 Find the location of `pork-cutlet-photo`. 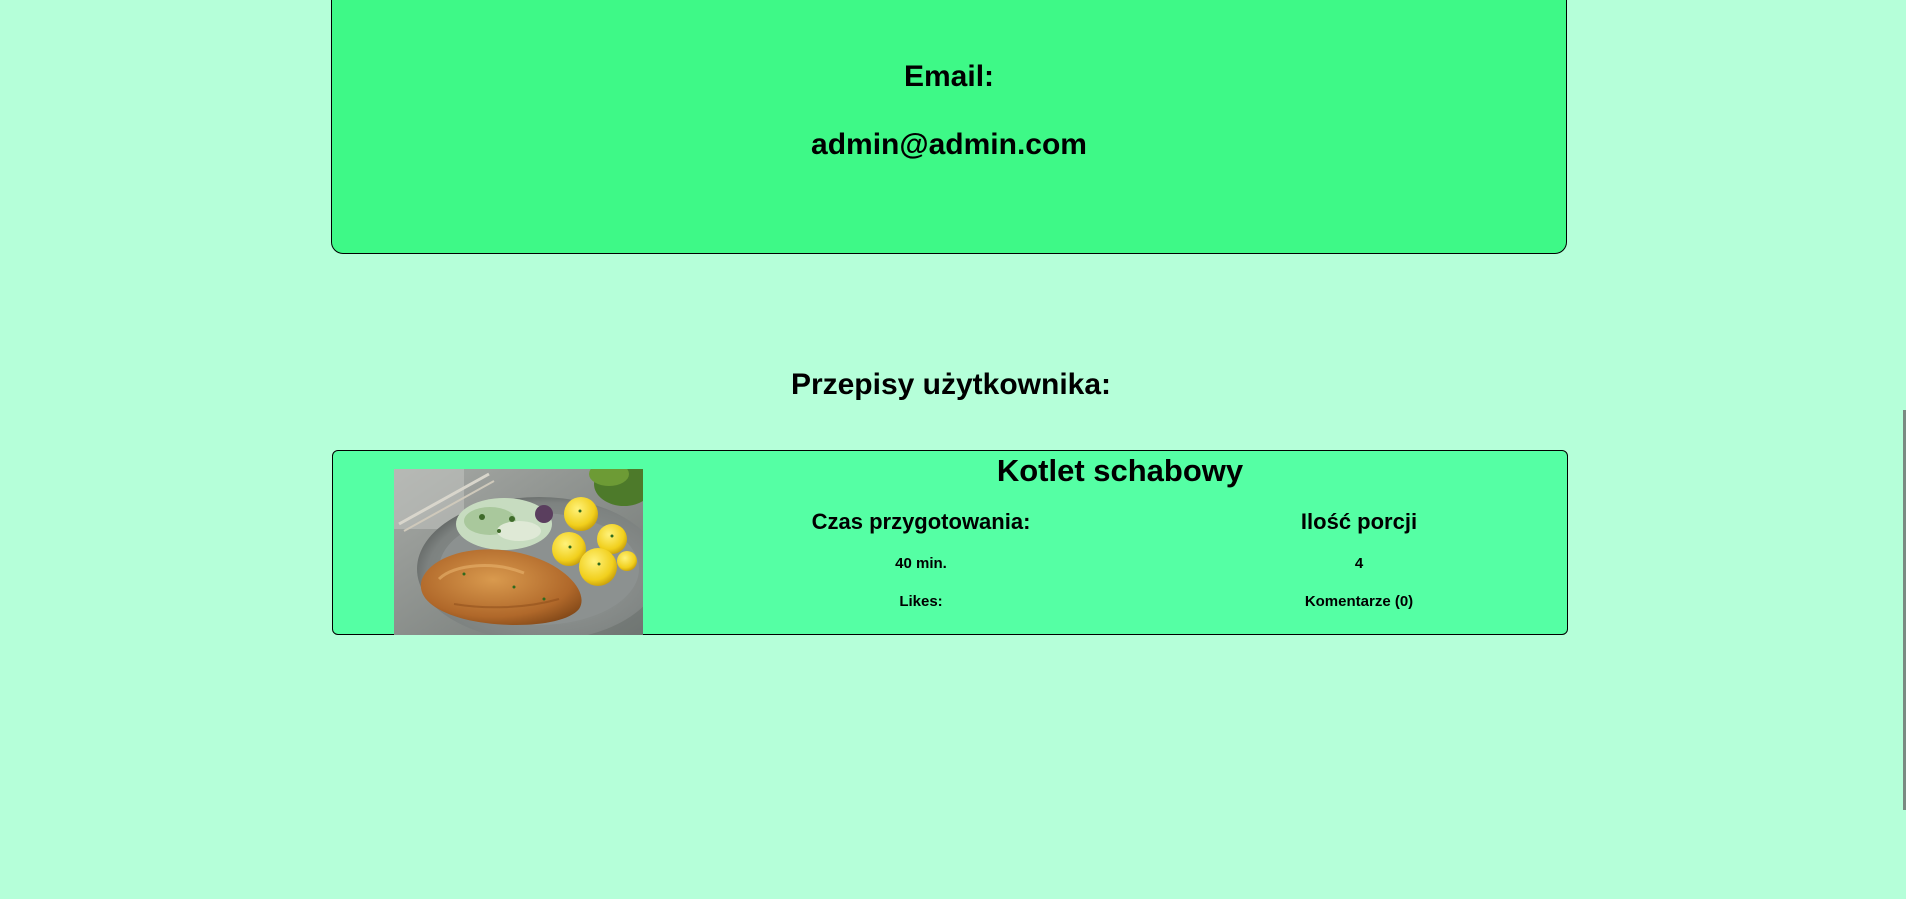

pork-cutlet-photo is located at coordinates (518, 552).